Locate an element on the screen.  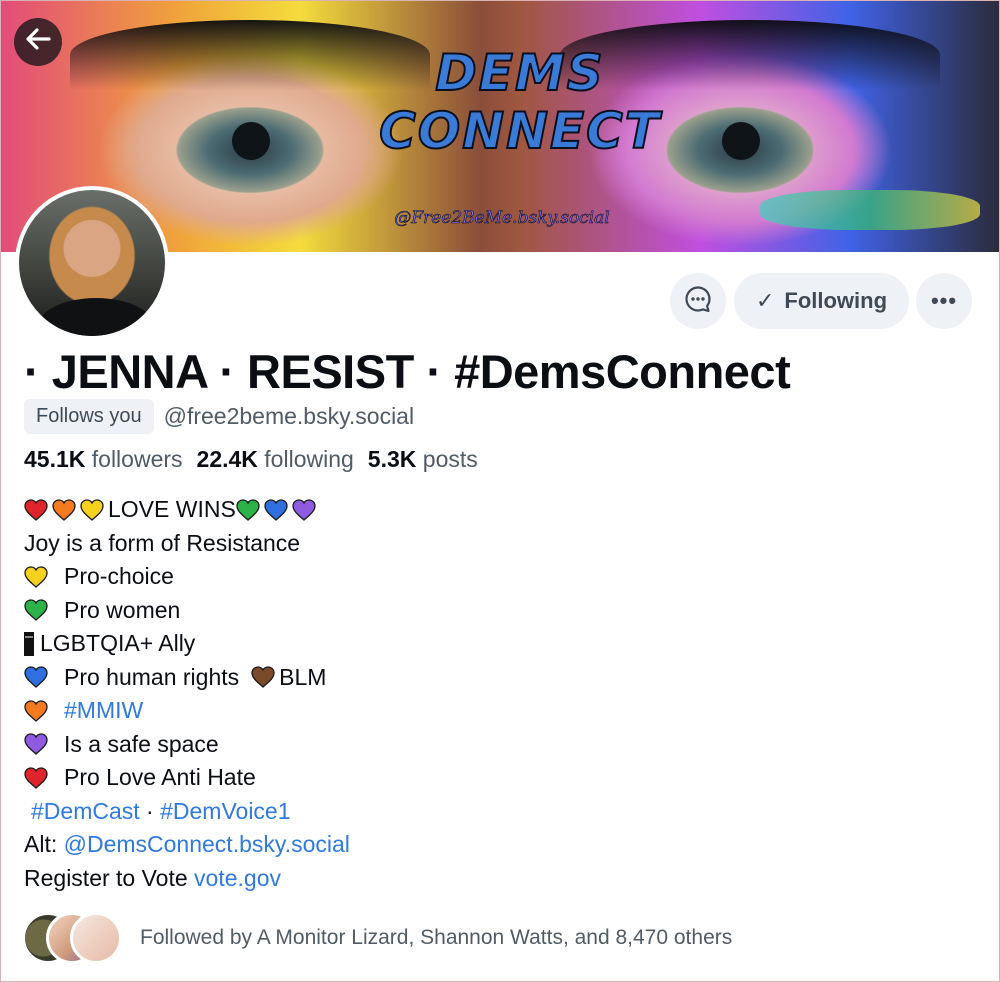
back-button is located at coordinates (38, 42).